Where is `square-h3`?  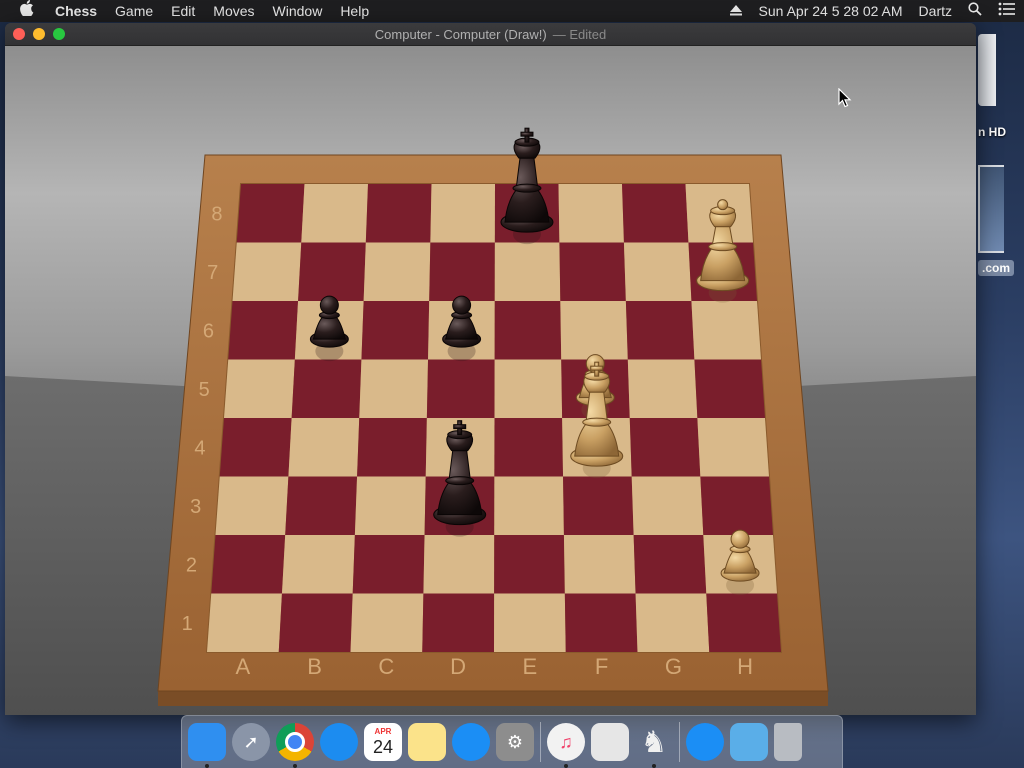
square-h3 is located at coordinates (736, 506).